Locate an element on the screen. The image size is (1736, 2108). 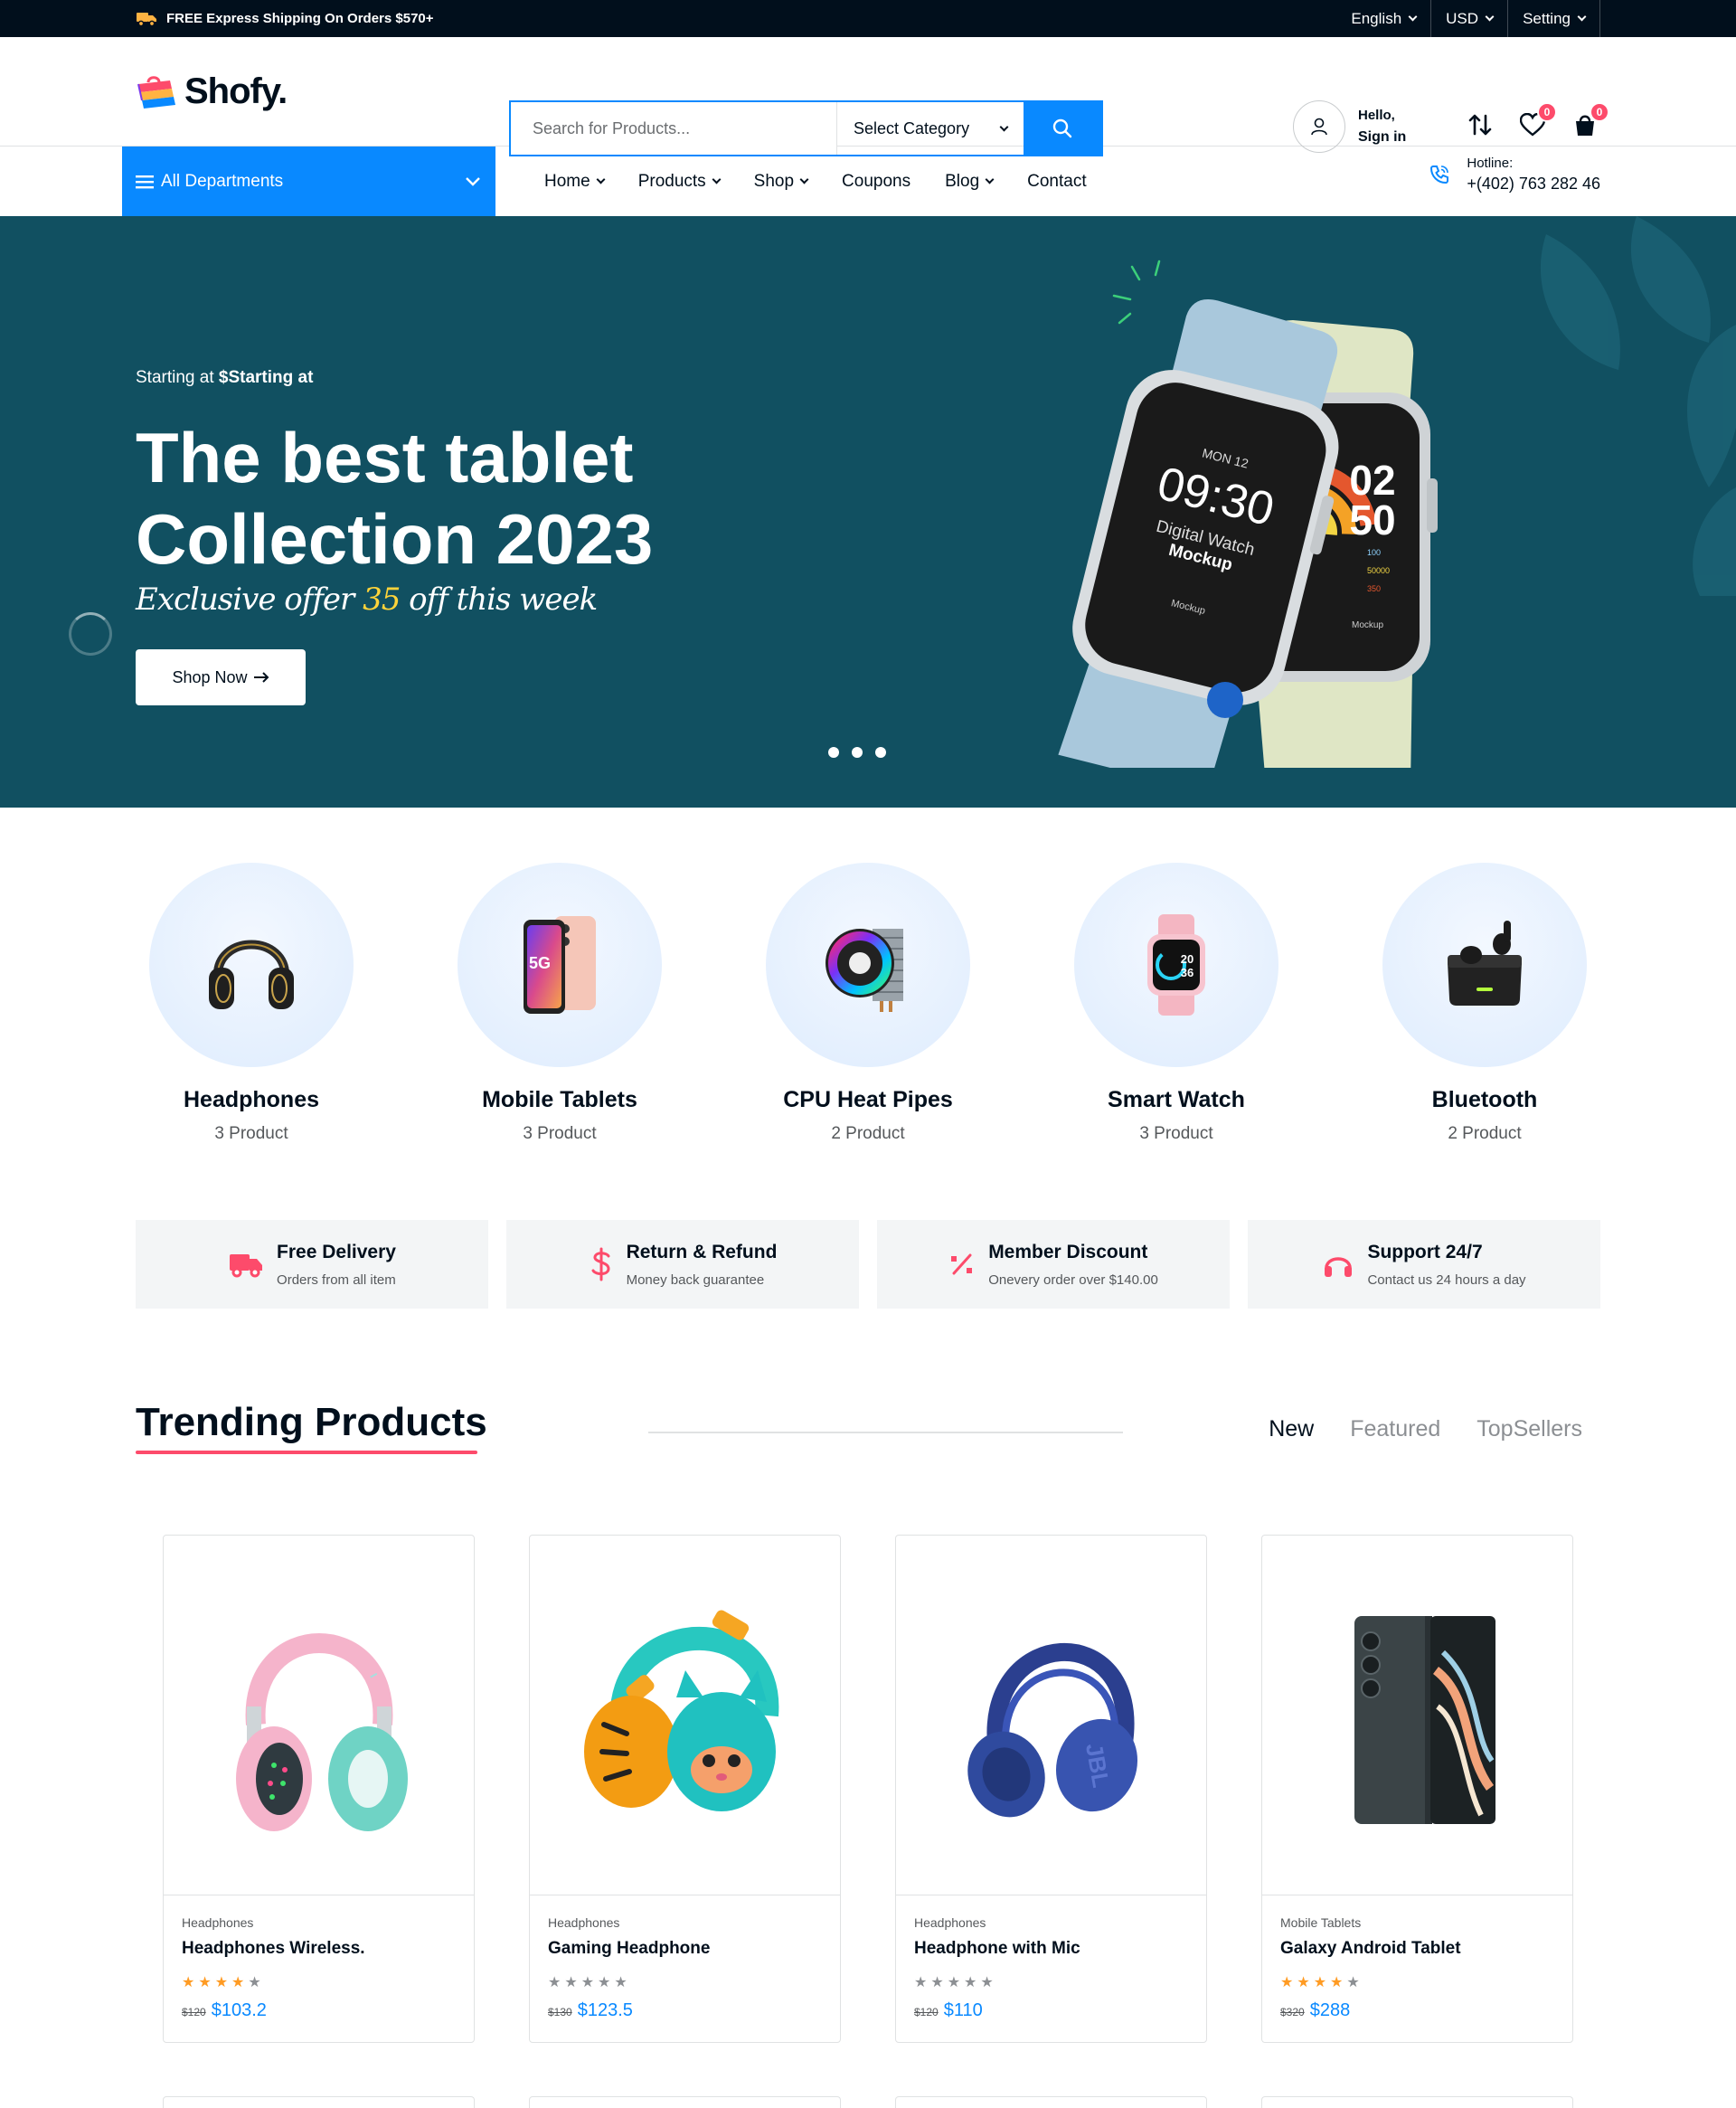
compare-arrows-icon is located at coordinates (1480, 125).